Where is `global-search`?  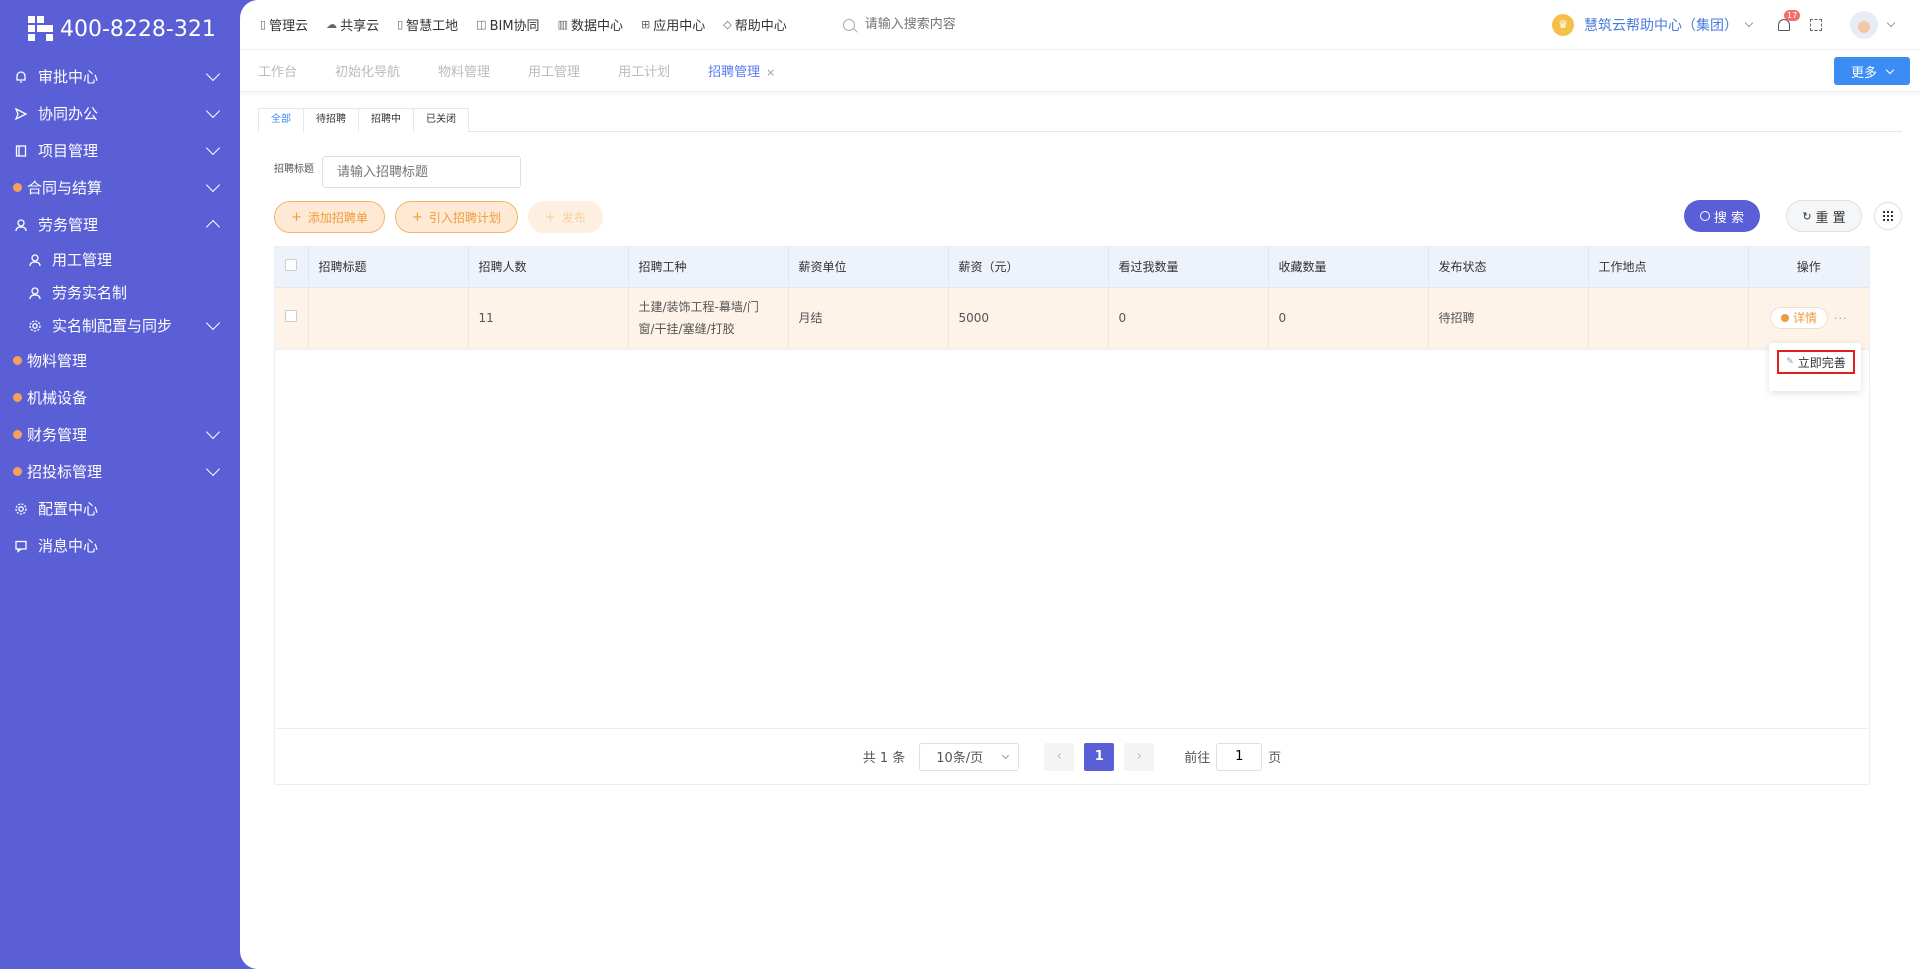
global-search is located at coordinates (992, 24).